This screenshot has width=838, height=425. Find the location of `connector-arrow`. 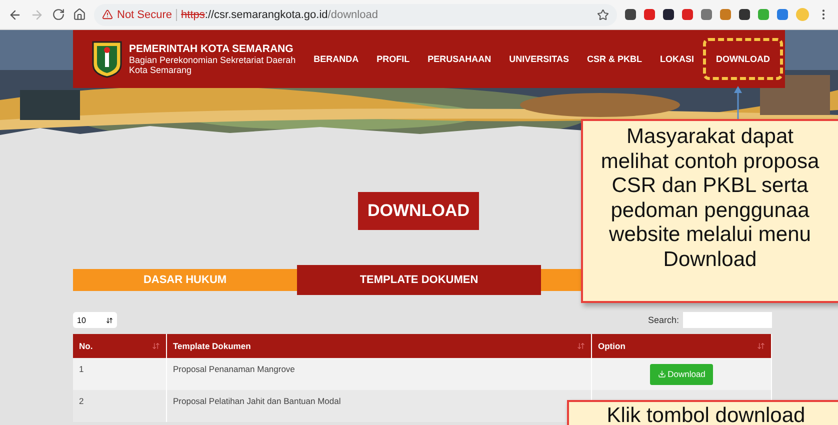

connector-arrow is located at coordinates (738, 102).